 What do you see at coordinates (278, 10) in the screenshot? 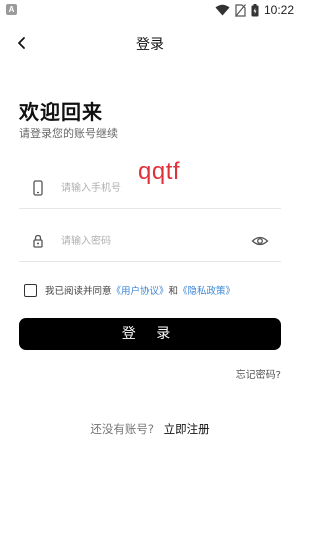
I see `status-time: 10:22` at bounding box center [278, 10].